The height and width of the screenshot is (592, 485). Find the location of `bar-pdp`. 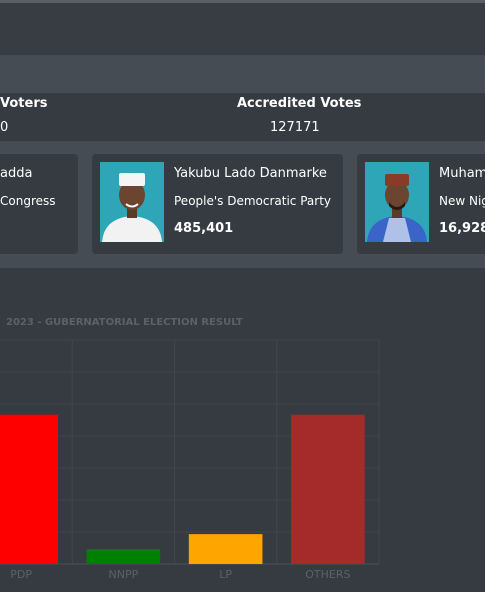

bar-pdp is located at coordinates (29, 489).